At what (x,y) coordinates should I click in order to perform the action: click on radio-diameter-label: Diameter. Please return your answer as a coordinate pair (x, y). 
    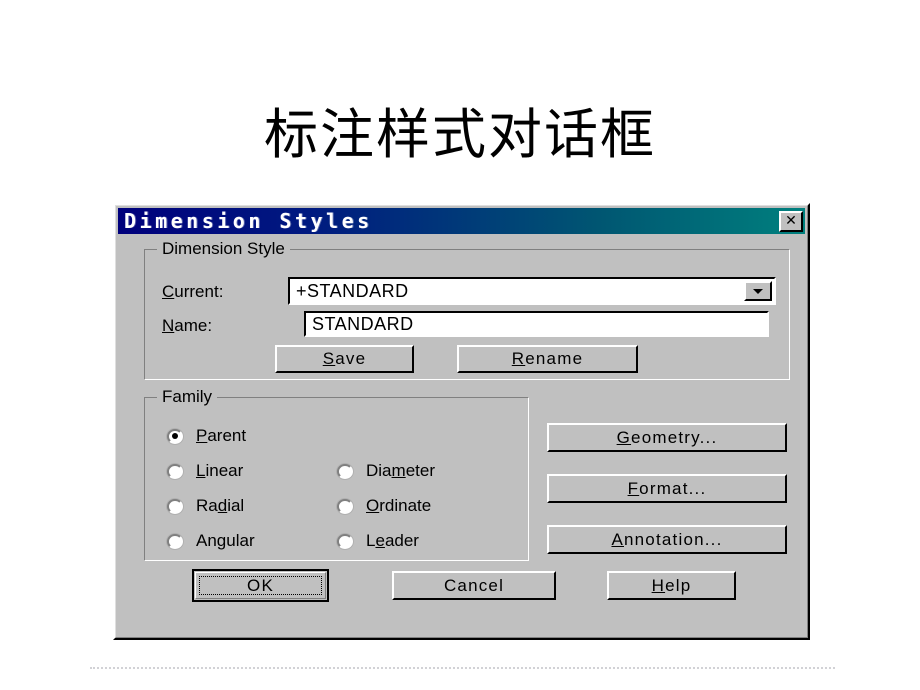
    Looking at the image, I should click on (400, 470).